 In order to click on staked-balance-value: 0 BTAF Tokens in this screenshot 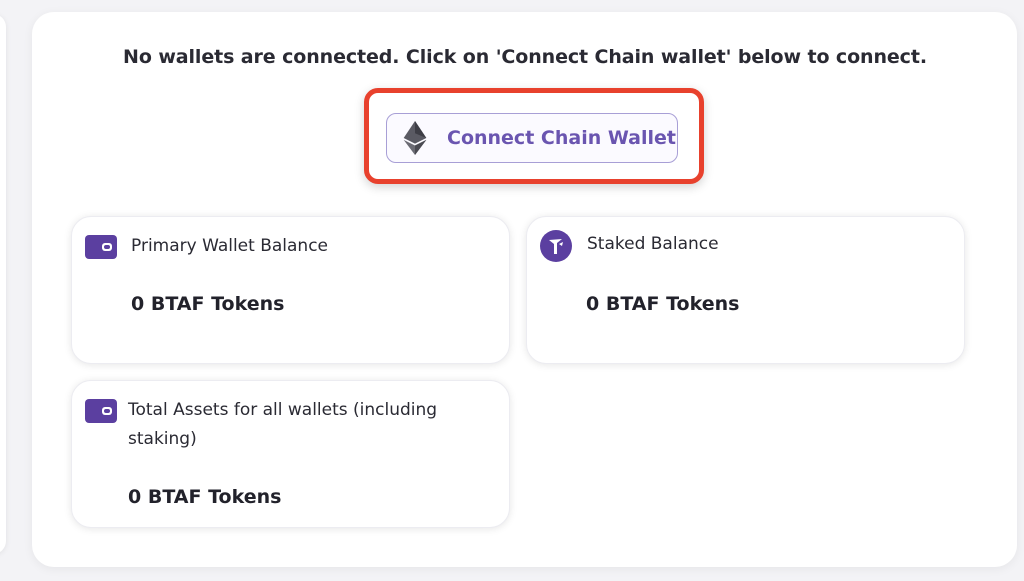, I will do `click(663, 304)`.